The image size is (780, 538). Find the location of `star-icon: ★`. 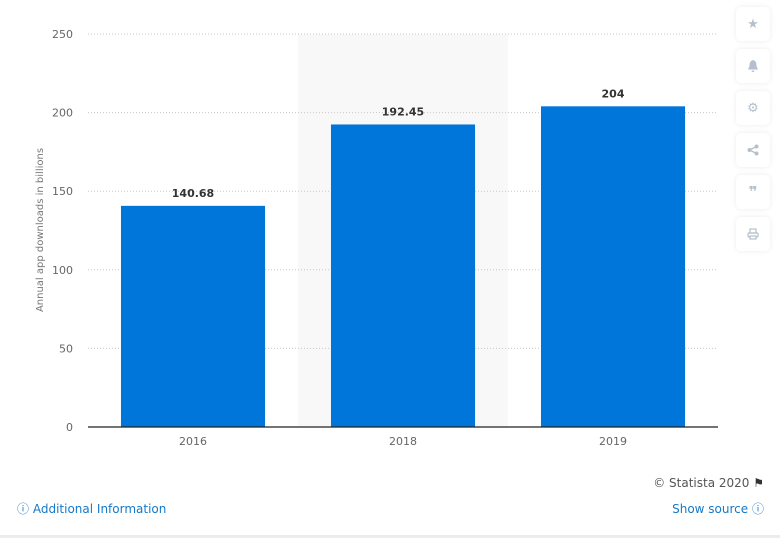

star-icon: ★ is located at coordinates (753, 24).